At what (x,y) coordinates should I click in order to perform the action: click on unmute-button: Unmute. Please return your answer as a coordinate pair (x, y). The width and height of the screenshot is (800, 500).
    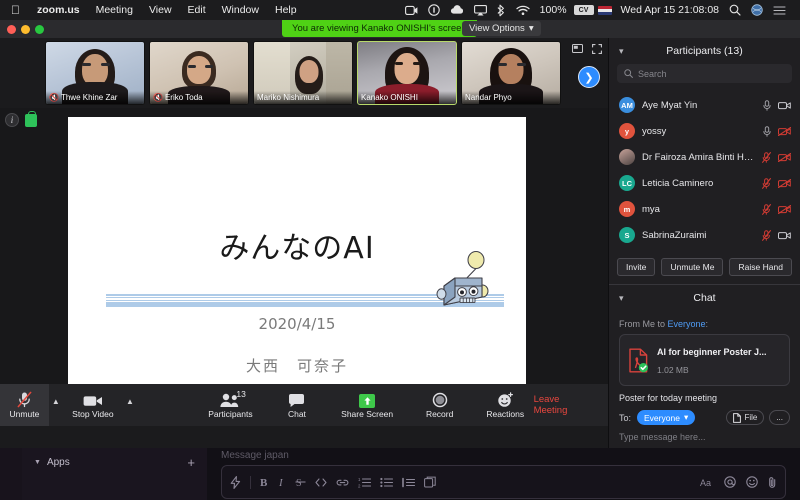
    Looking at the image, I should click on (24, 405).